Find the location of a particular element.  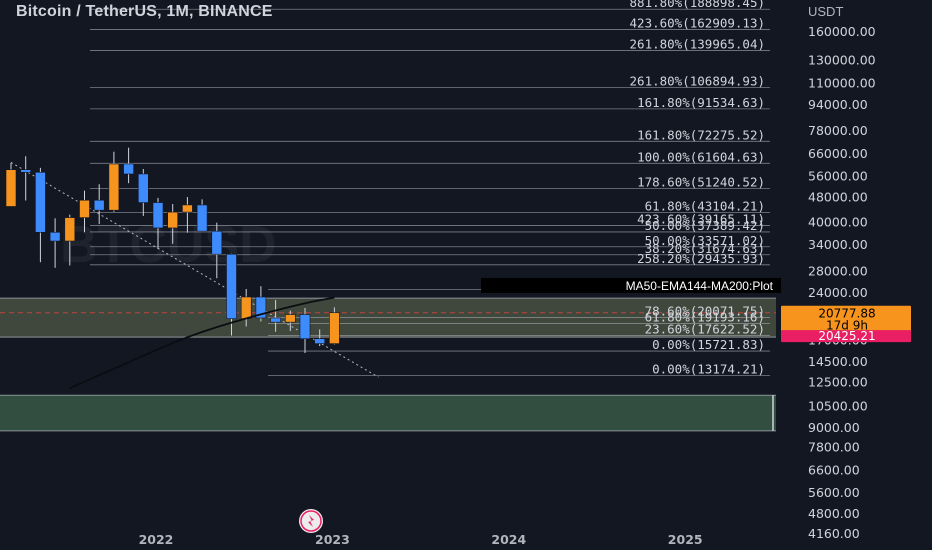

price-tick-5: 66000.00 is located at coordinates (838, 153).